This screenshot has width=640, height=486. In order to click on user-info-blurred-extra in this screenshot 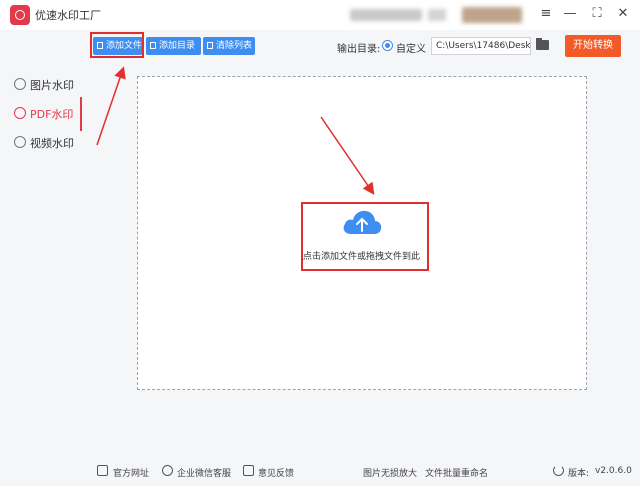, I will do `click(437, 15)`.